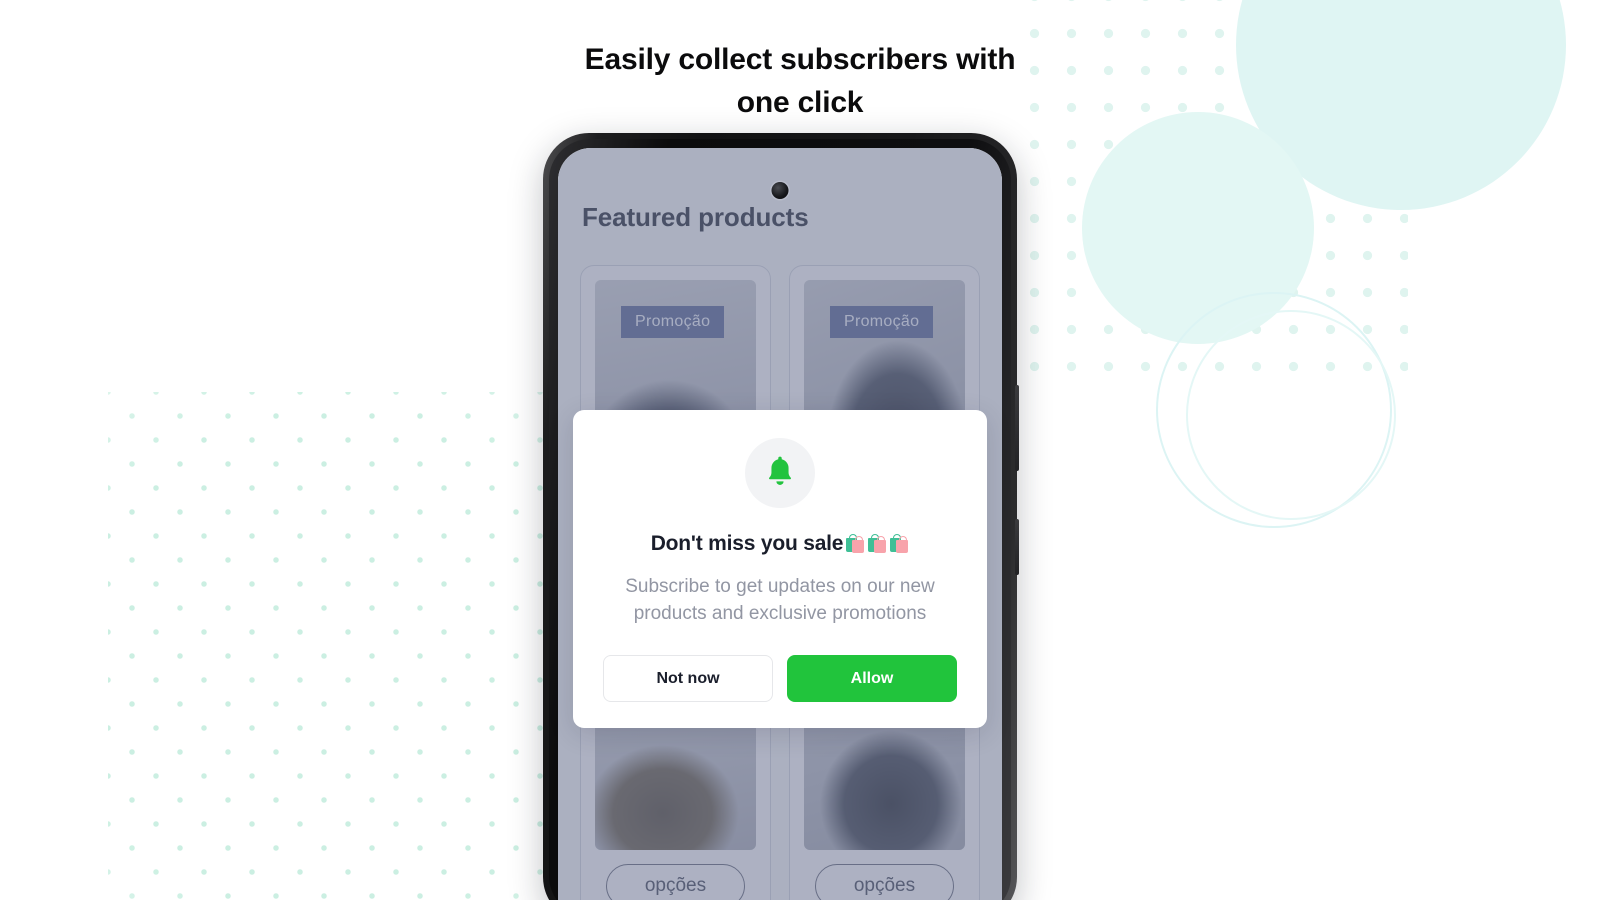 The height and width of the screenshot is (900, 1600). I want to click on decorative-ring-outer, so click(1274, 410).